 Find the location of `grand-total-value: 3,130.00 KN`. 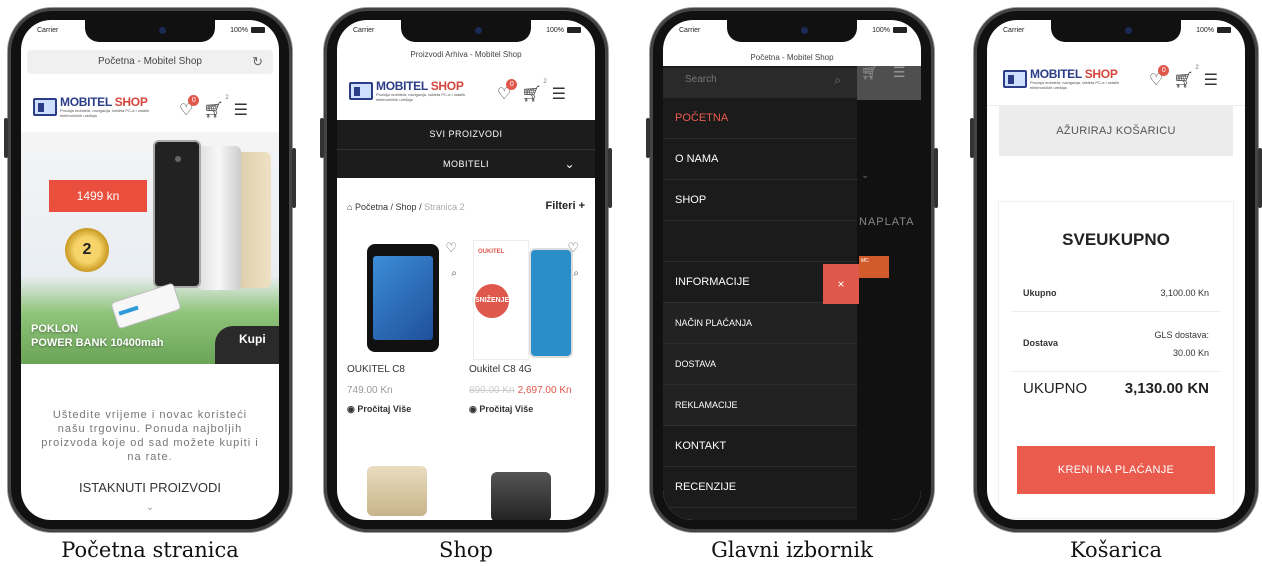

grand-total-value: 3,130.00 KN is located at coordinates (1166, 388).